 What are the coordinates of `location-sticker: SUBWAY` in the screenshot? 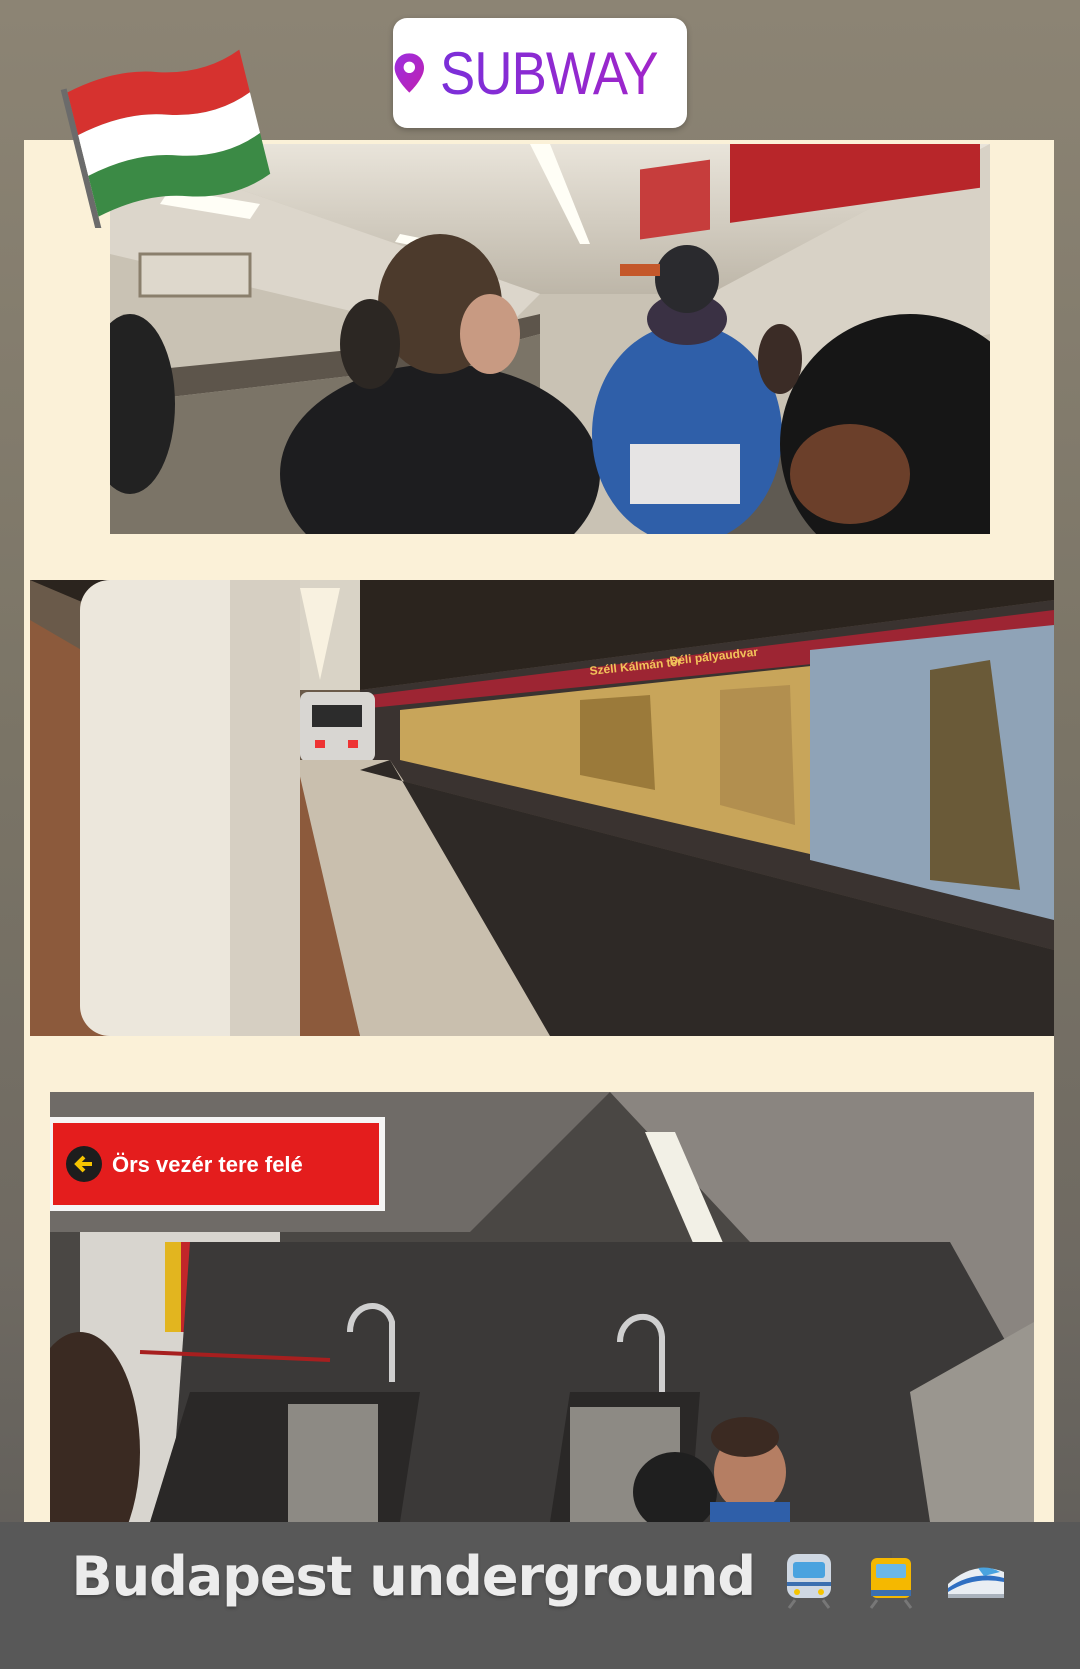 It's located at (540, 73).